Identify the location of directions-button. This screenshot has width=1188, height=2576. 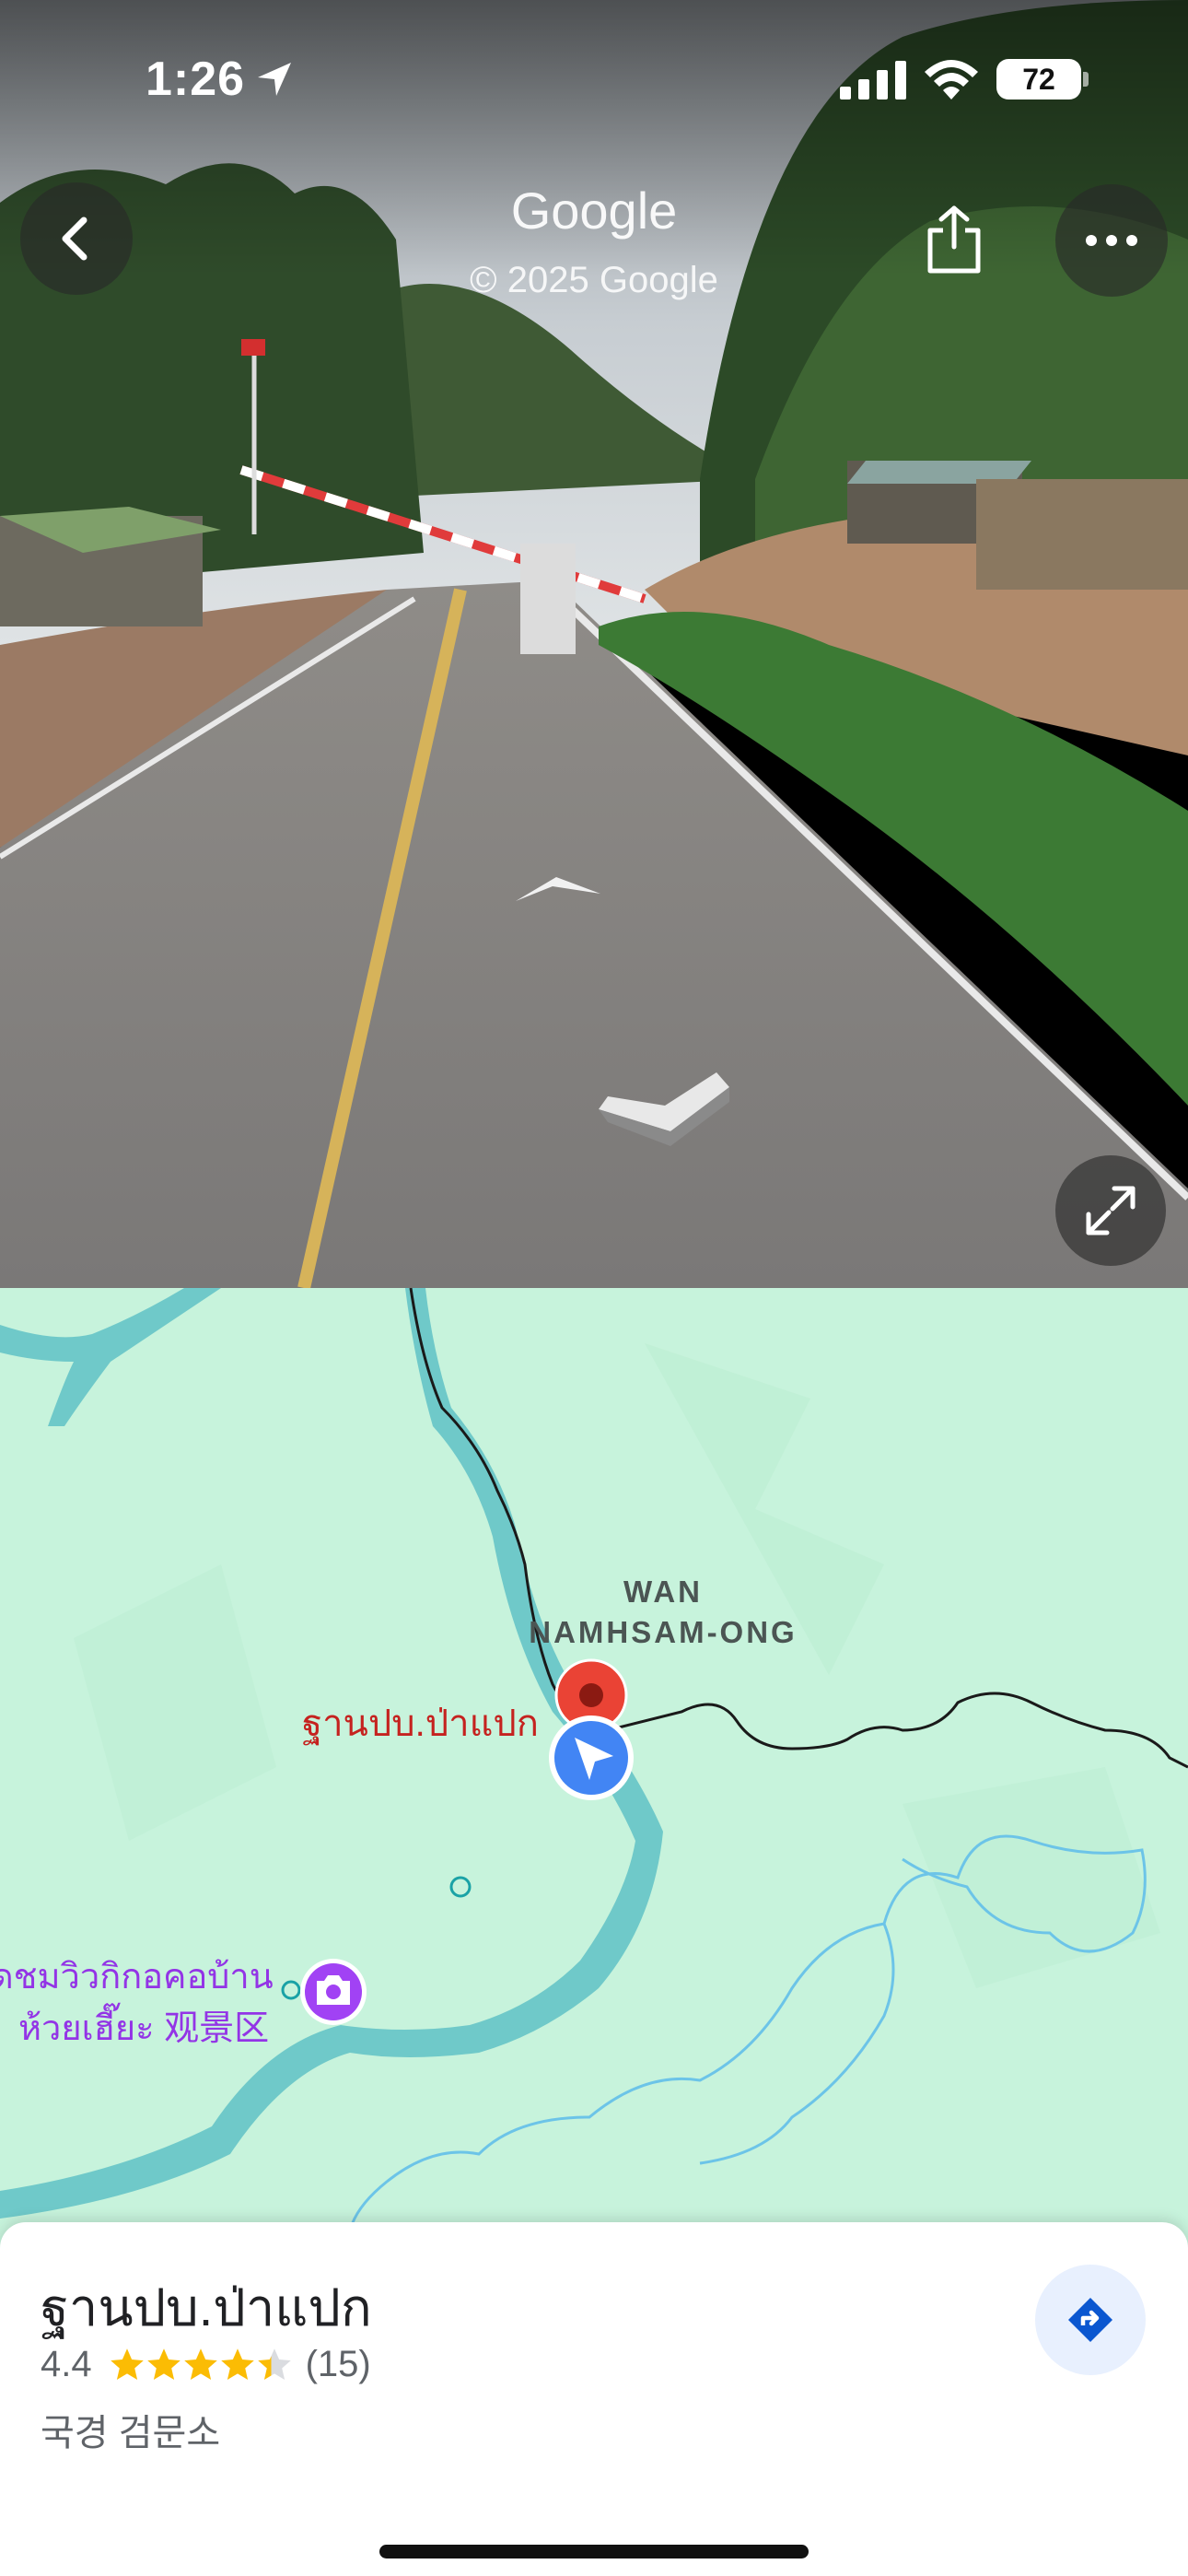
(1091, 2320).